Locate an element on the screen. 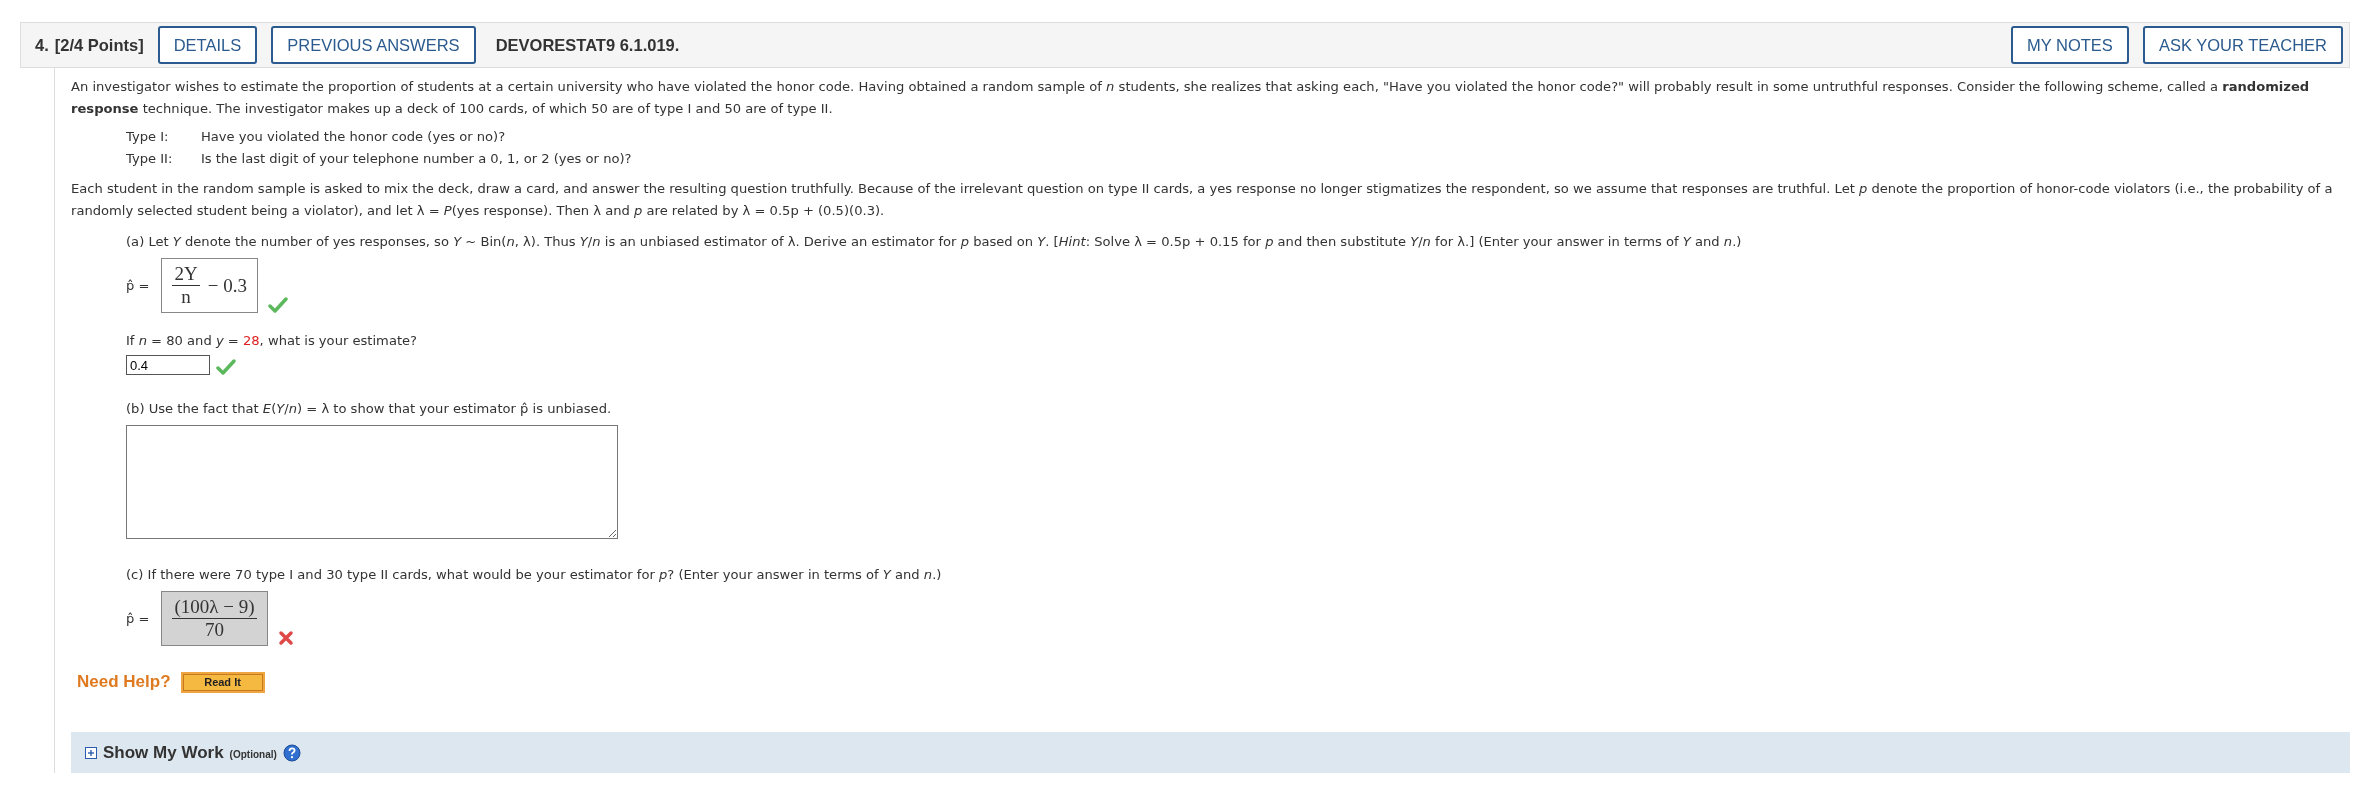 This screenshot has height=788, width=2358. formula-answer-field: (100λ − 9) 70 is located at coordinates (214, 618).